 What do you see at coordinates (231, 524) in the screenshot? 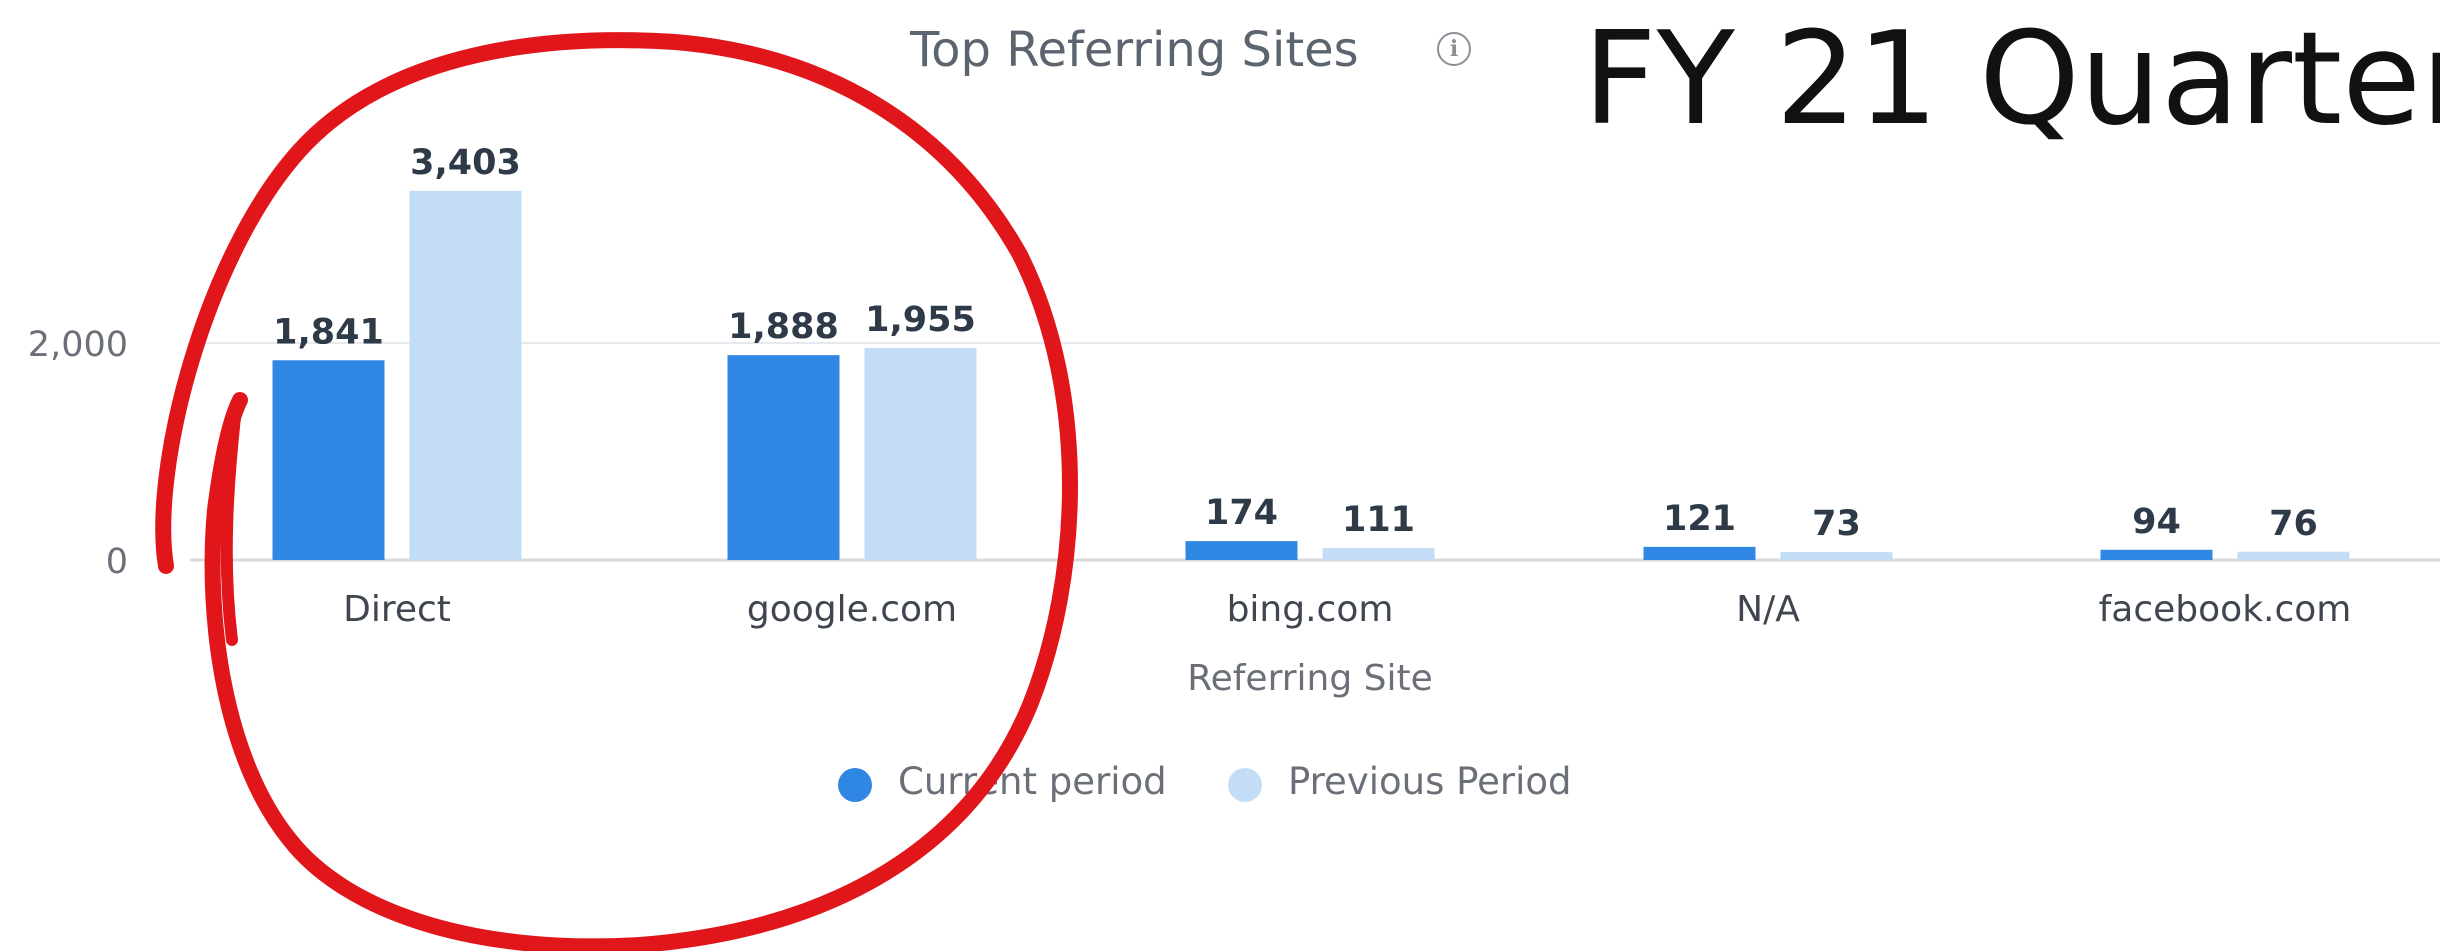
I see `annotation-stroke-inner` at bounding box center [231, 524].